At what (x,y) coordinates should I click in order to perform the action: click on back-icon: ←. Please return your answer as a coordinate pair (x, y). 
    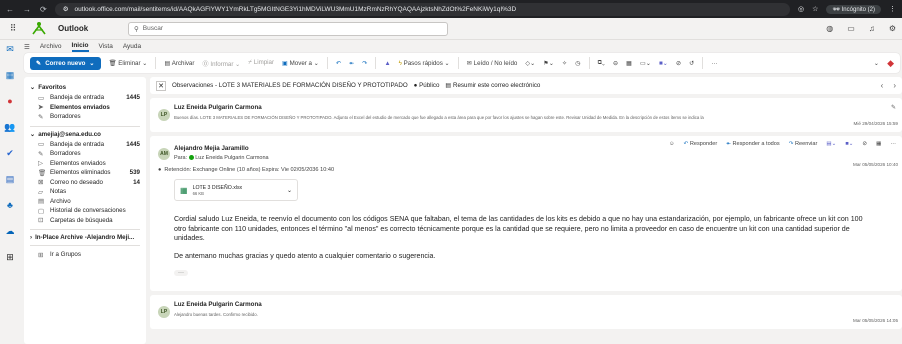
    Looking at the image, I should click on (10, 9).